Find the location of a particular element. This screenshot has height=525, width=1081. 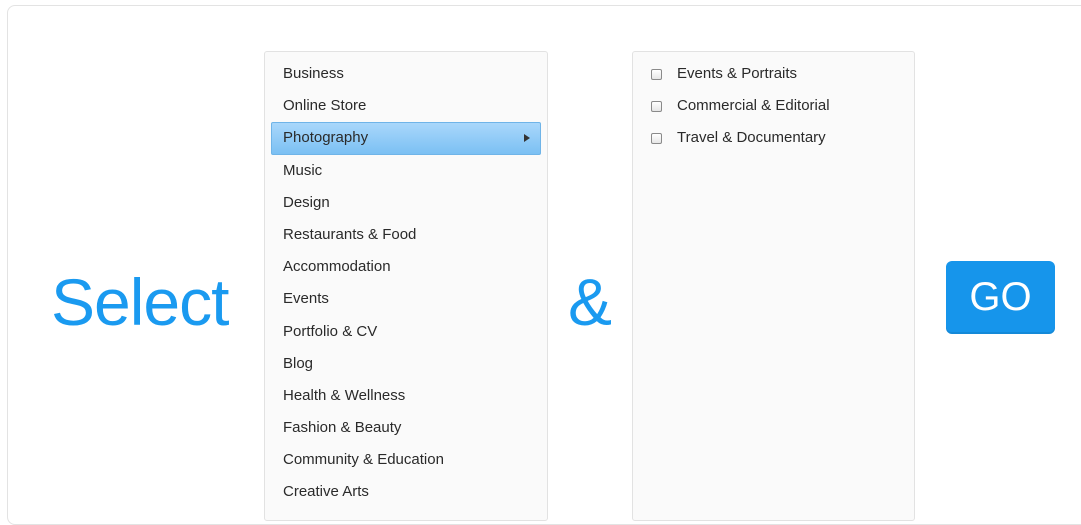

subcategory-item-events-portraits: Events & Portraits is located at coordinates (773, 74).